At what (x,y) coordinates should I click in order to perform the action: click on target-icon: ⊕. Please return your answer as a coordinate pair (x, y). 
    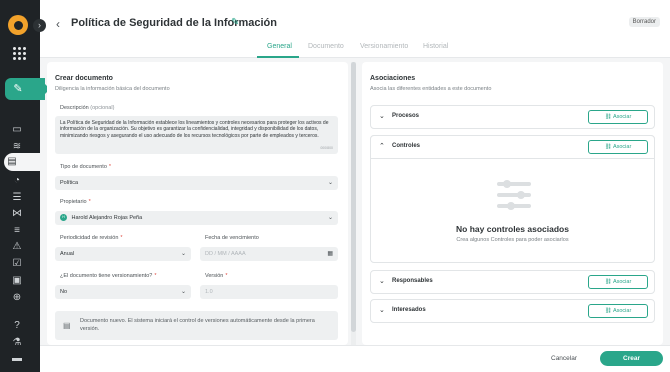
    Looking at the image, I should click on (17, 298).